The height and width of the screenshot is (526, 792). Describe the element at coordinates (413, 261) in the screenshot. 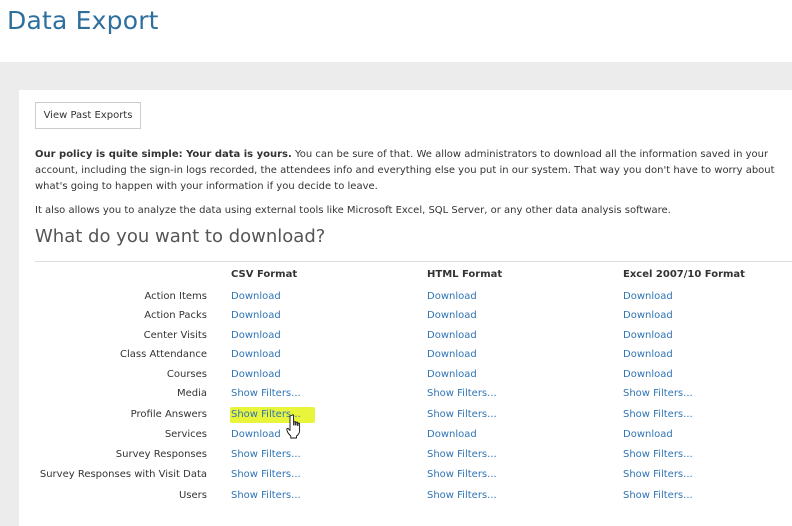

I see `section-divider` at that location.